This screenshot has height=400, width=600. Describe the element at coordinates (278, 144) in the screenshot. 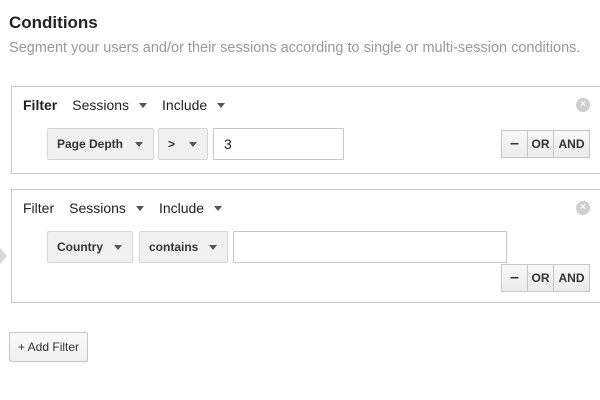

I see `value-input: 3` at that location.